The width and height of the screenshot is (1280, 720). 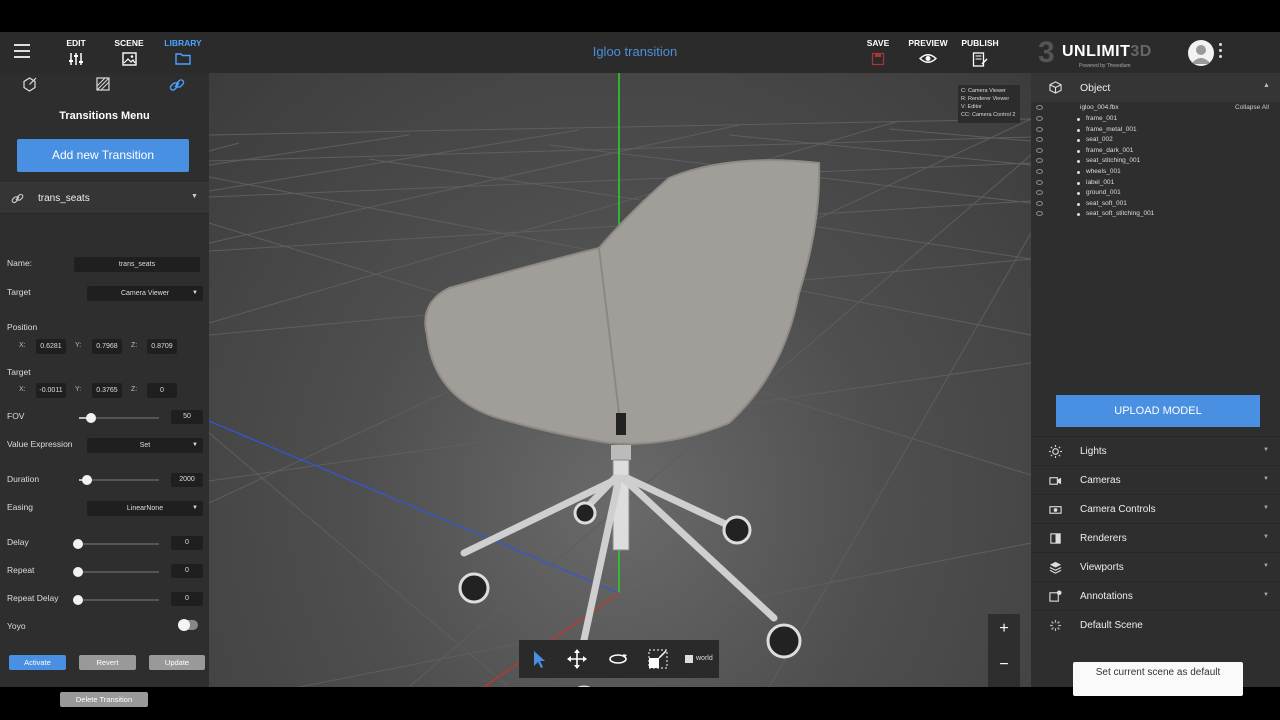 I want to click on yoyo-toggle, so click(x=188, y=625).